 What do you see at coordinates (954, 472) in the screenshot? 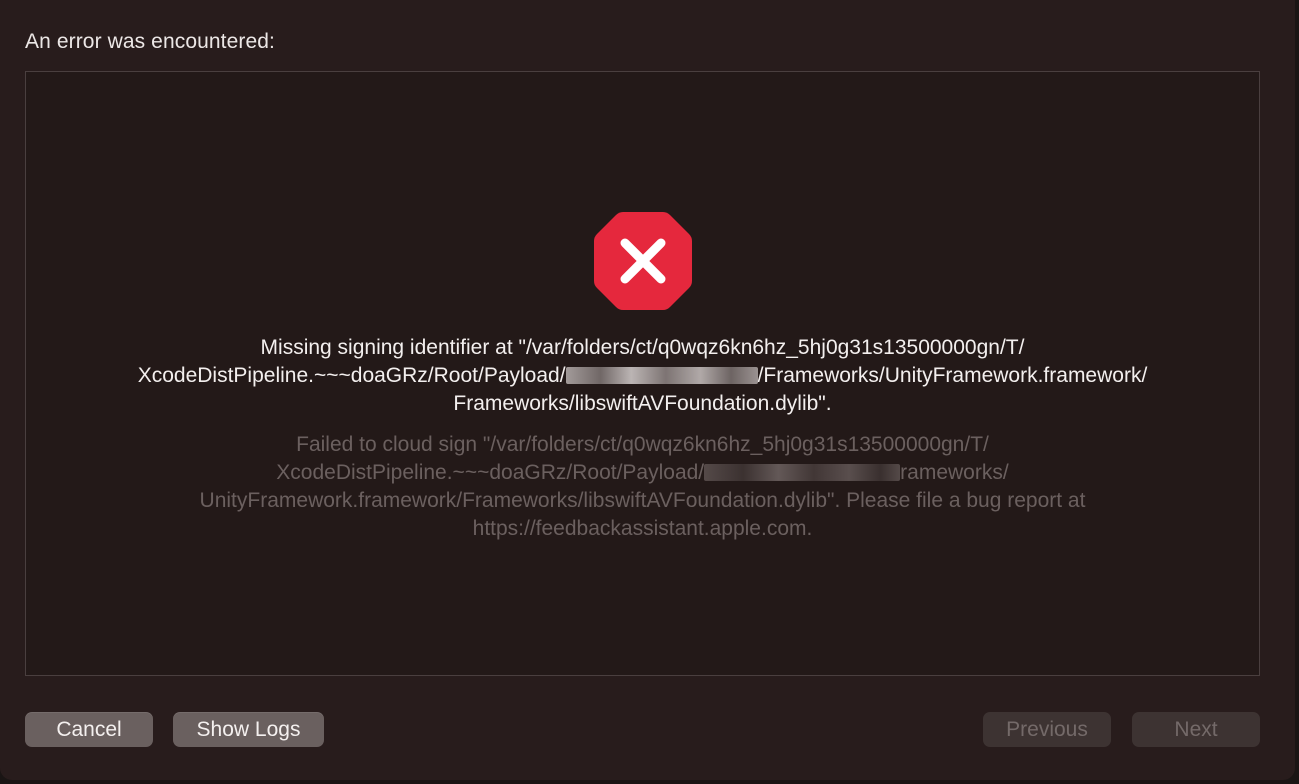
I see `secondary-message-text: rameworks/` at bounding box center [954, 472].